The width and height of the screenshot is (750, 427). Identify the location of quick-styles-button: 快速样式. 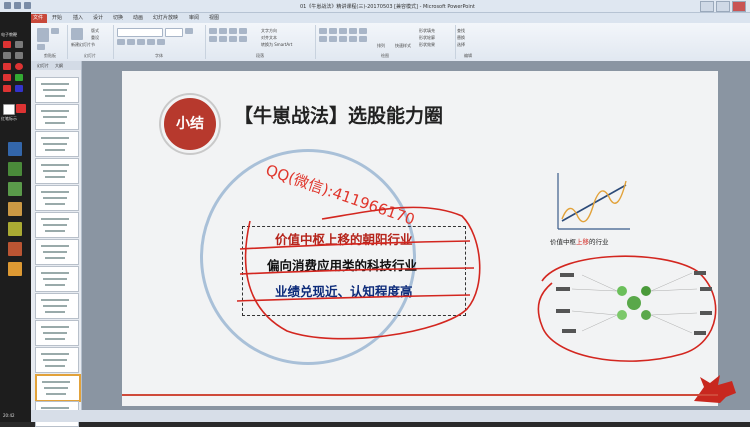
(403, 46).